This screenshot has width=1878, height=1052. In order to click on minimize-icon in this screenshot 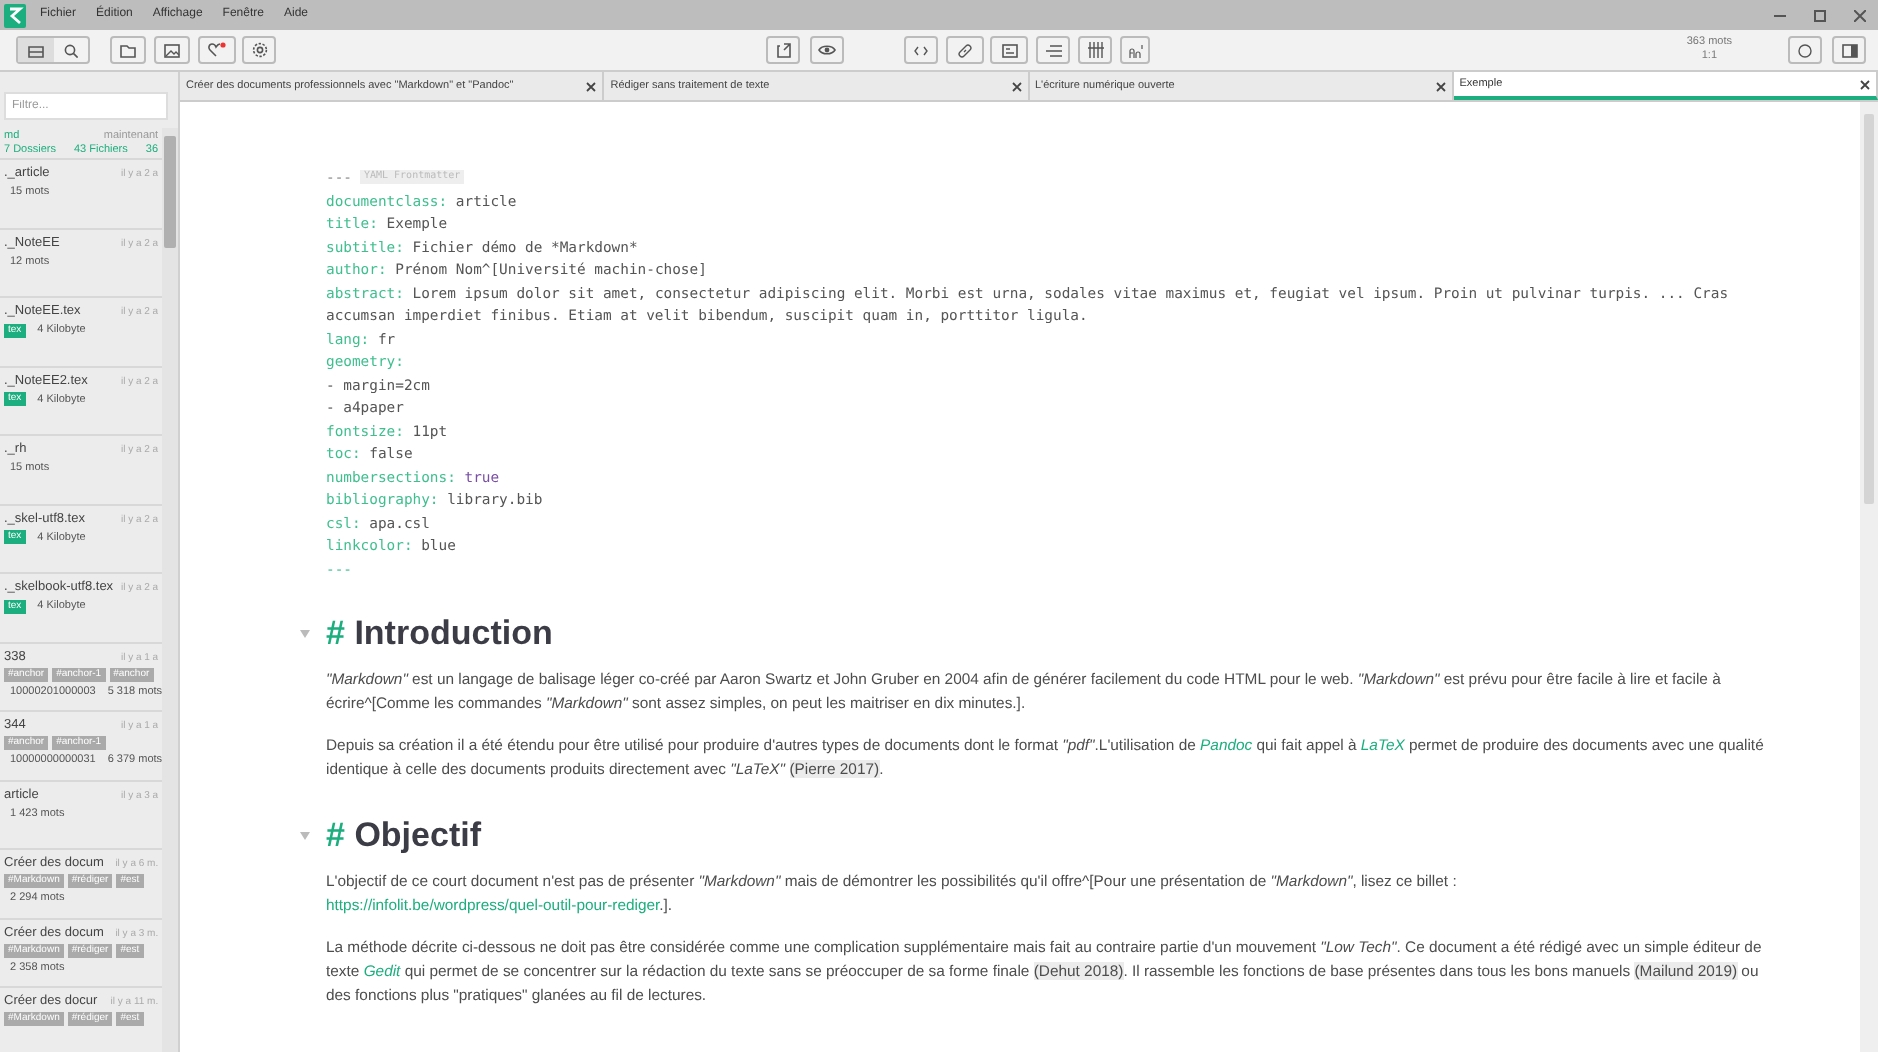, I will do `click(1780, 15)`.